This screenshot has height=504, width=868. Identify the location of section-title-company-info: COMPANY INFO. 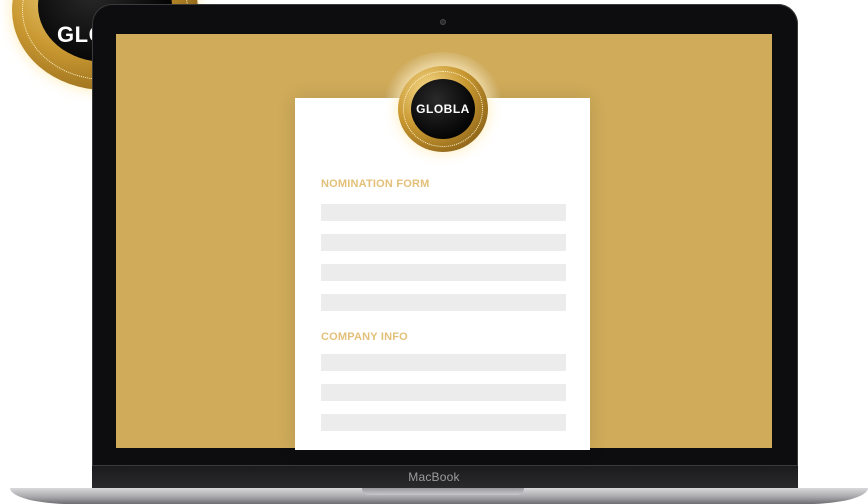
(364, 337).